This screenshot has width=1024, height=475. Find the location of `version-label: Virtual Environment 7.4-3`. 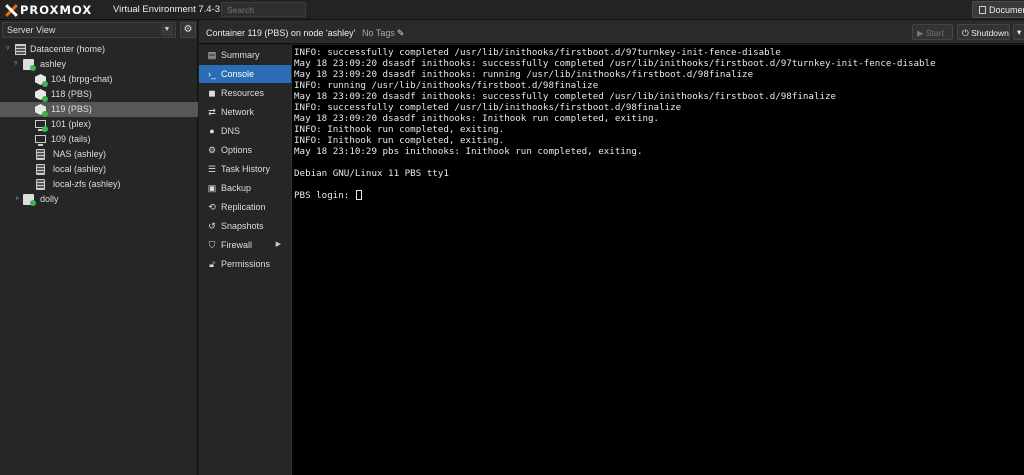

version-label: Virtual Environment 7.4-3 is located at coordinates (167, 9).